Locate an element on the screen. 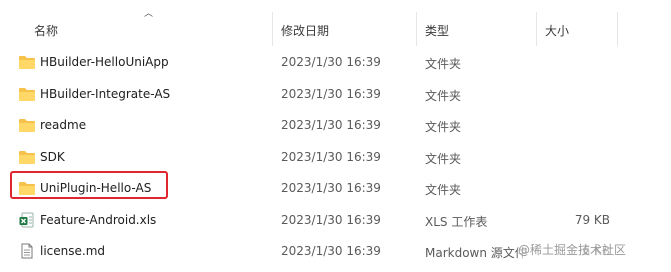 The image size is (671, 272). sort-ascending-icon: ︿ is located at coordinates (149, 14).